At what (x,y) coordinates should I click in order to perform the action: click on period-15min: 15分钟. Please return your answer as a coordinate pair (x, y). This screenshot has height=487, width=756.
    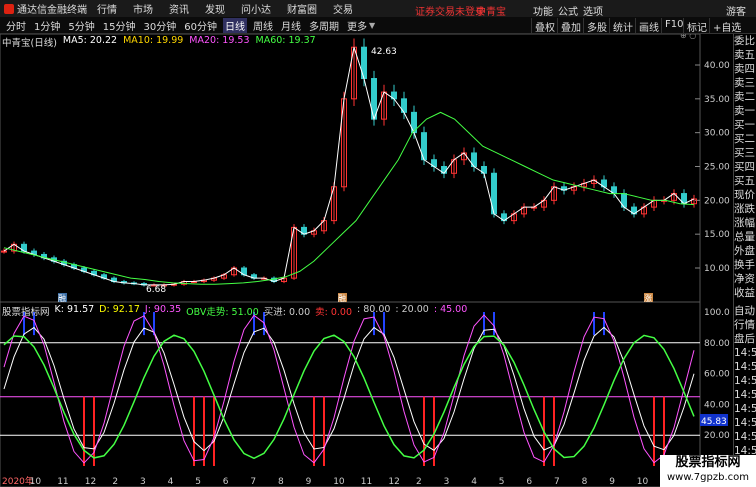
    Looking at the image, I should click on (119, 25).